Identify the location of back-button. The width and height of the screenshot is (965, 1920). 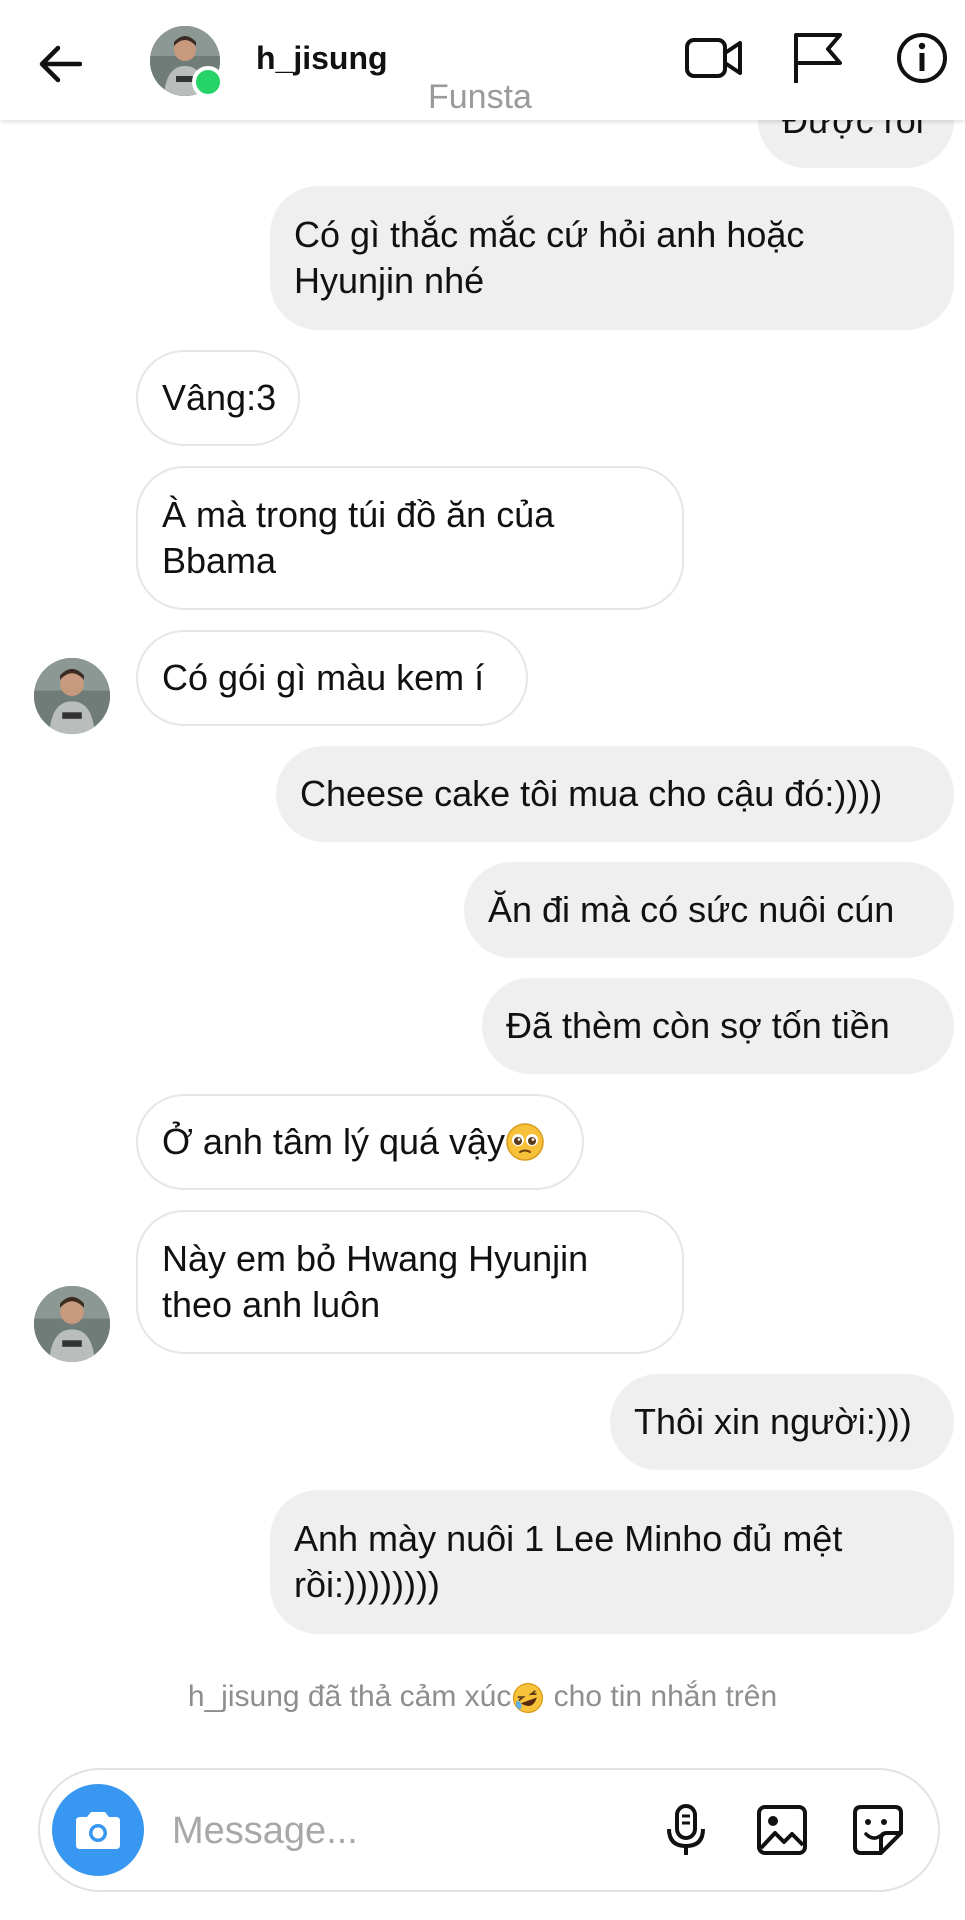
(60, 64).